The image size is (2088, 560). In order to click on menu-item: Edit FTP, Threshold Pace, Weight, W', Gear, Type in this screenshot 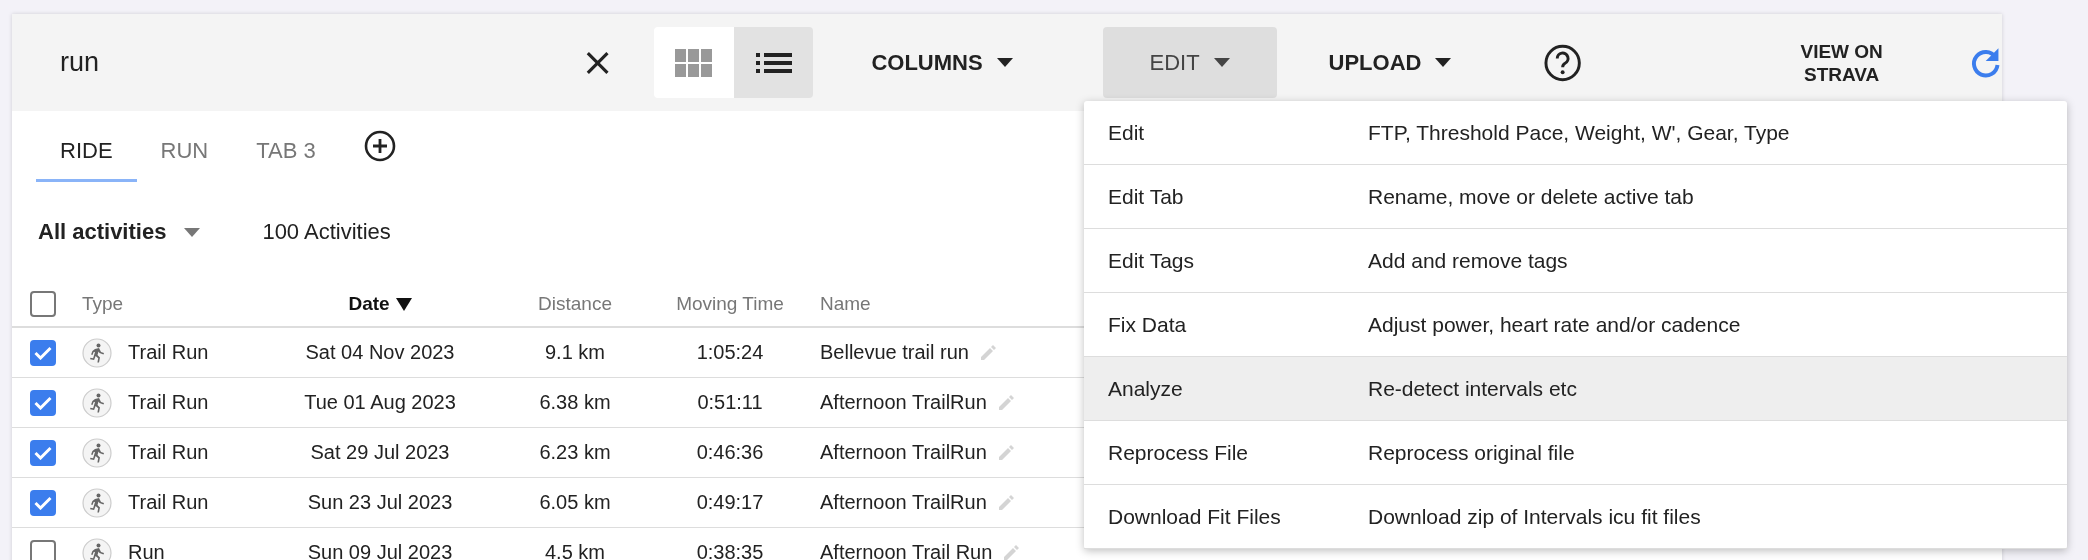, I will do `click(1575, 133)`.